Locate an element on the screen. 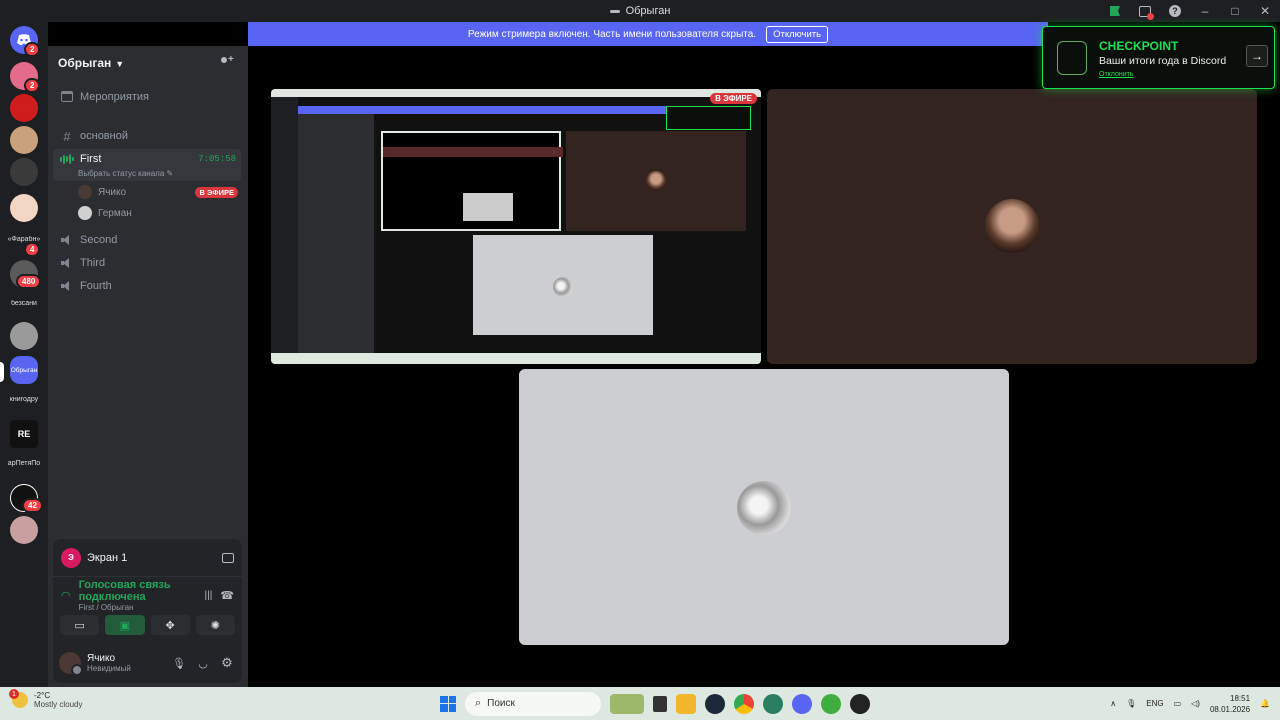 The height and width of the screenshot is (720, 1280). search-icon: ⌕ is located at coordinates (478, 703).